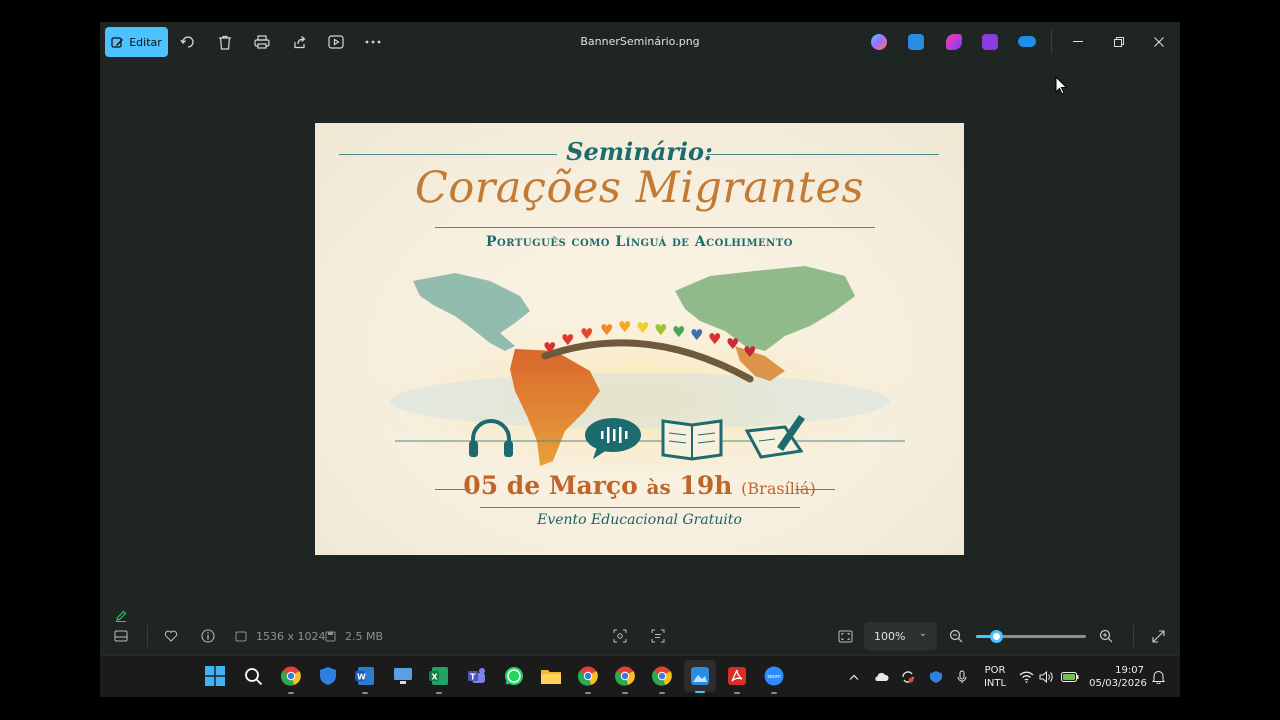  Describe the element at coordinates (1026, 677) in the screenshot. I see `wifi-icon` at that location.